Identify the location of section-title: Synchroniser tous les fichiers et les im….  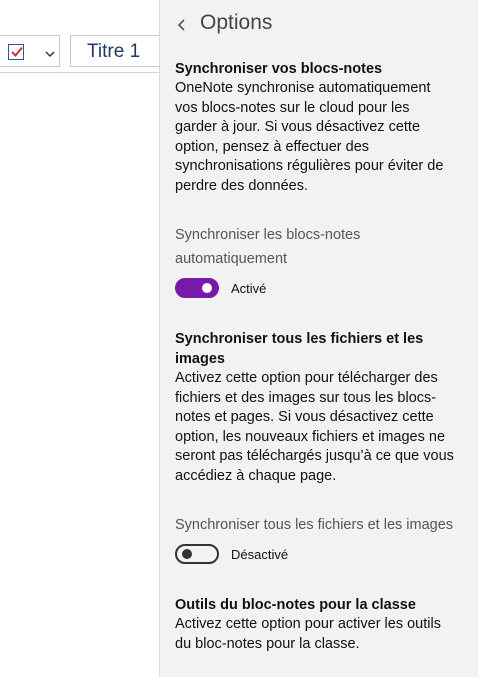
(299, 349).